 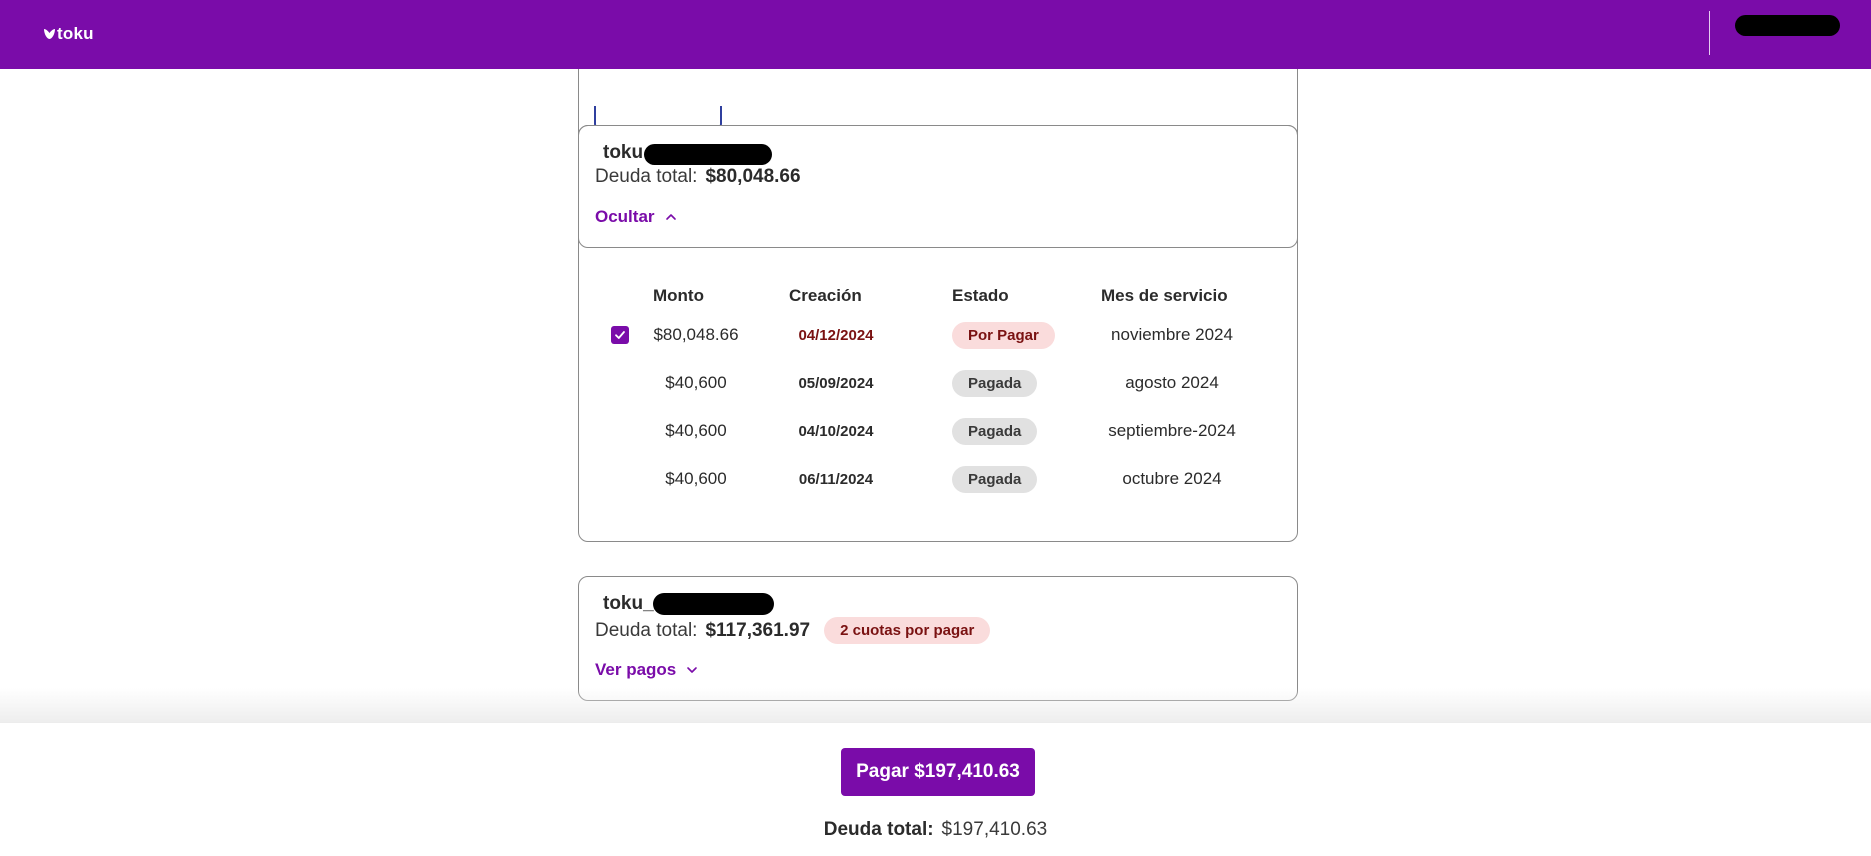 I want to click on account-name: toku, so click(x=623, y=152).